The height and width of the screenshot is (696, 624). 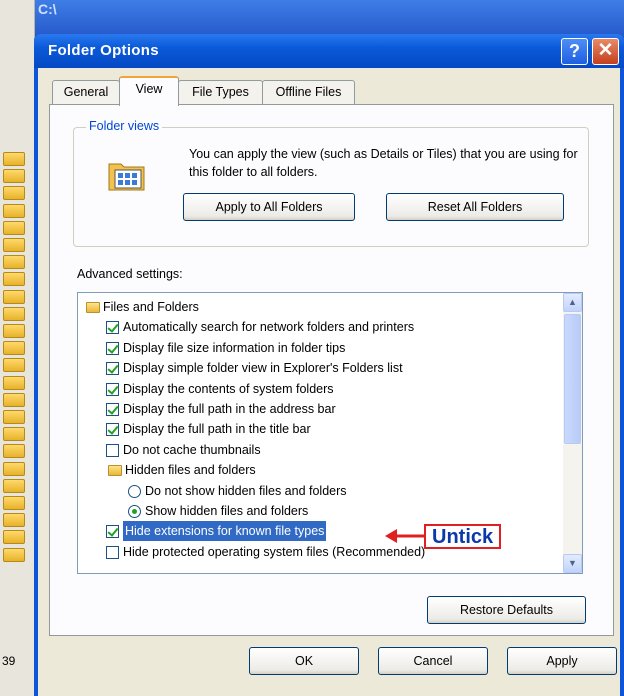 What do you see at coordinates (228, 388) in the screenshot?
I see `list-item-label: Display the contents of system folders` at bounding box center [228, 388].